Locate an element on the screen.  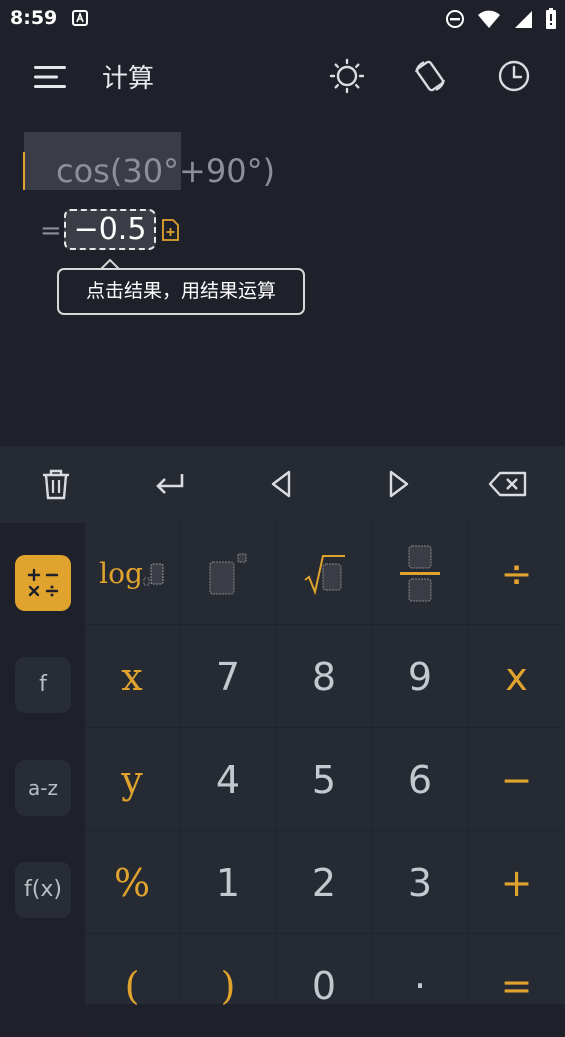
status-time: 8:59 is located at coordinates (34, 18).